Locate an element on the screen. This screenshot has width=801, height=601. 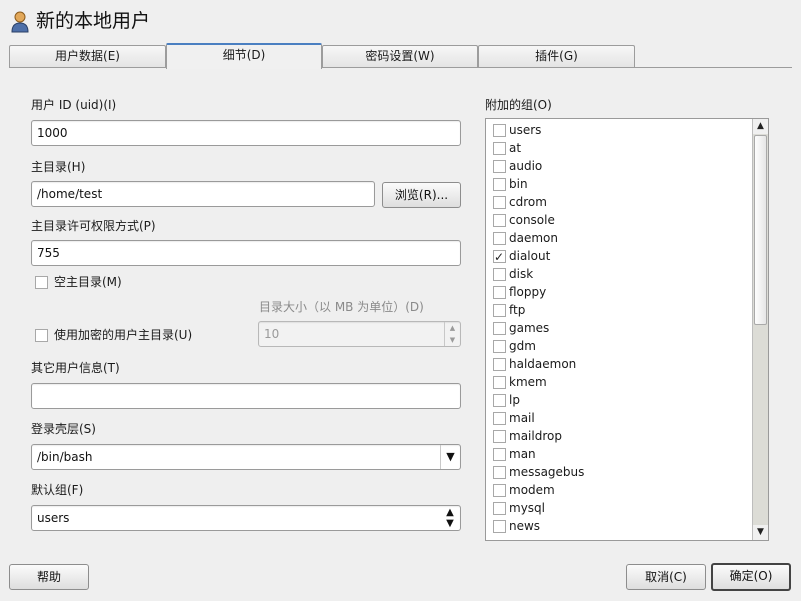
dir-size-input: 10 ▲ ▼ is located at coordinates (359, 334).